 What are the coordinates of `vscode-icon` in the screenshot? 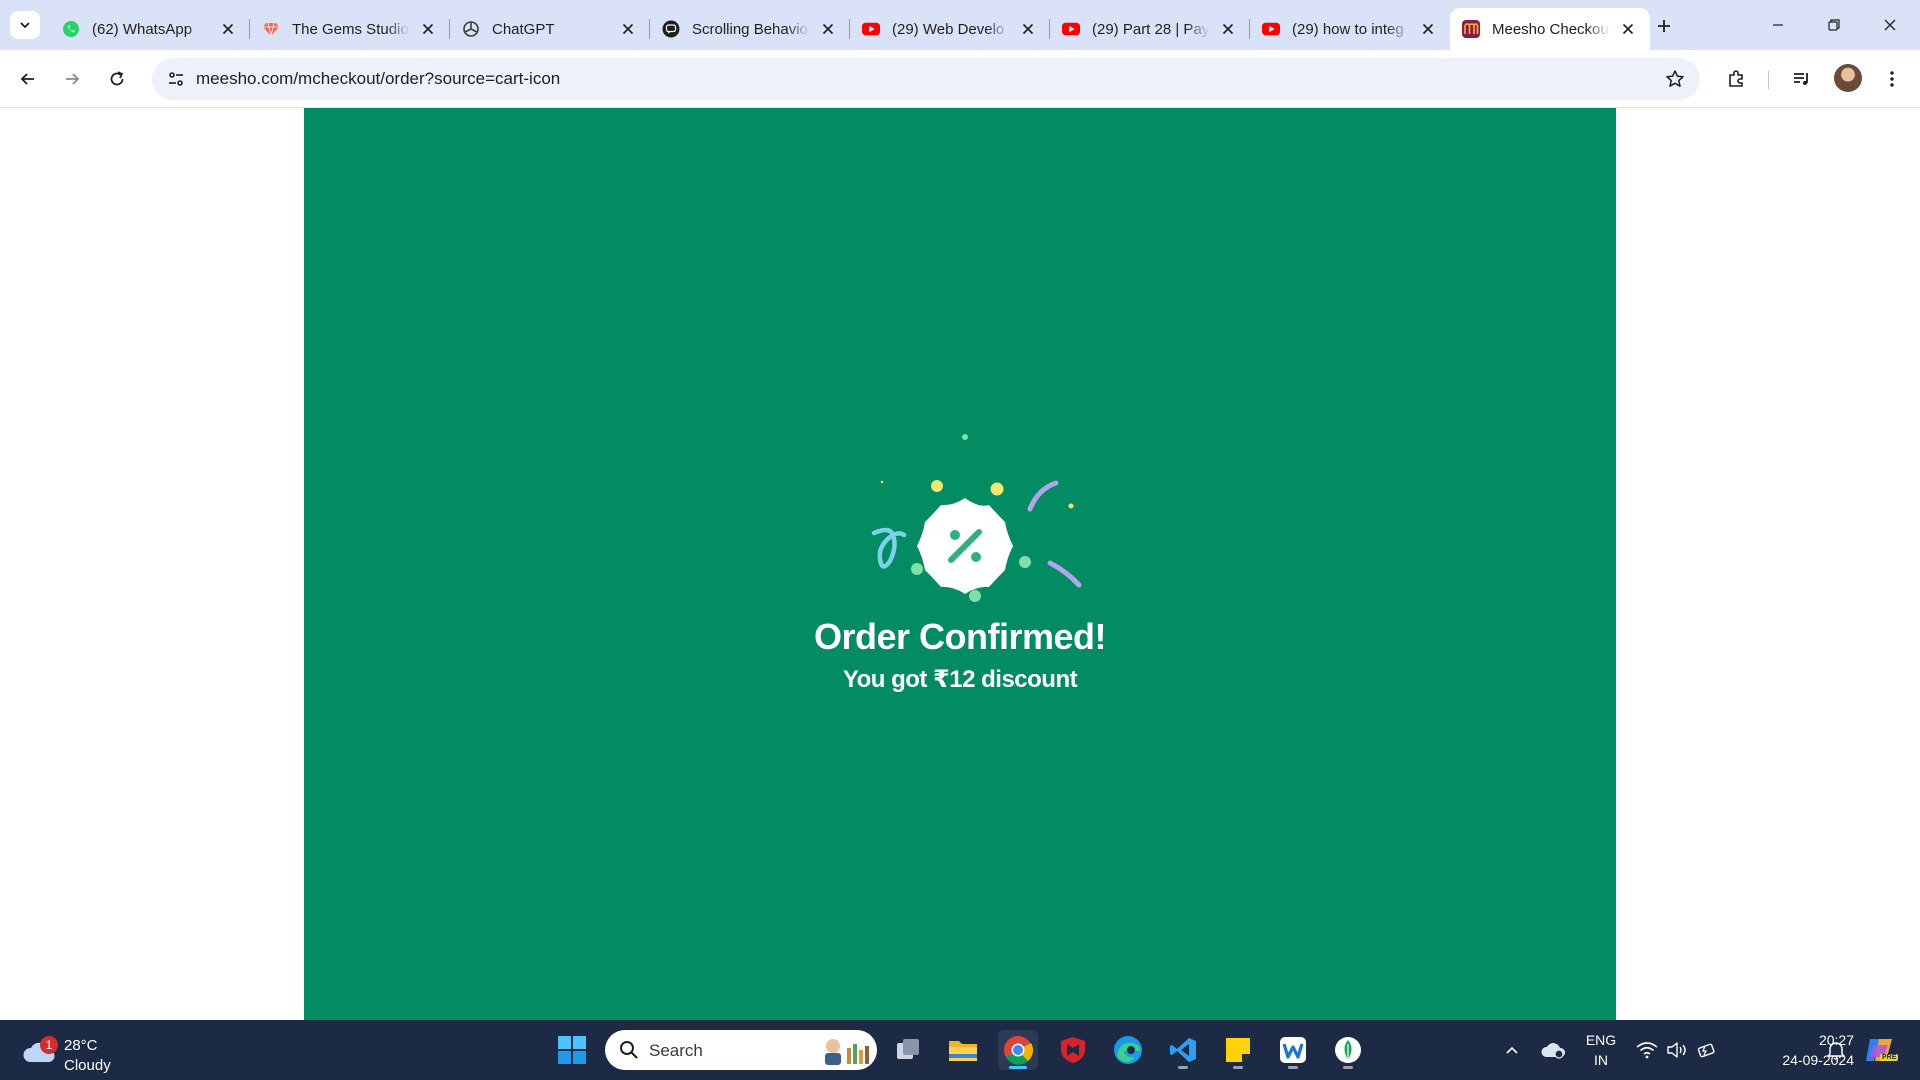 It's located at (1183, 1050).